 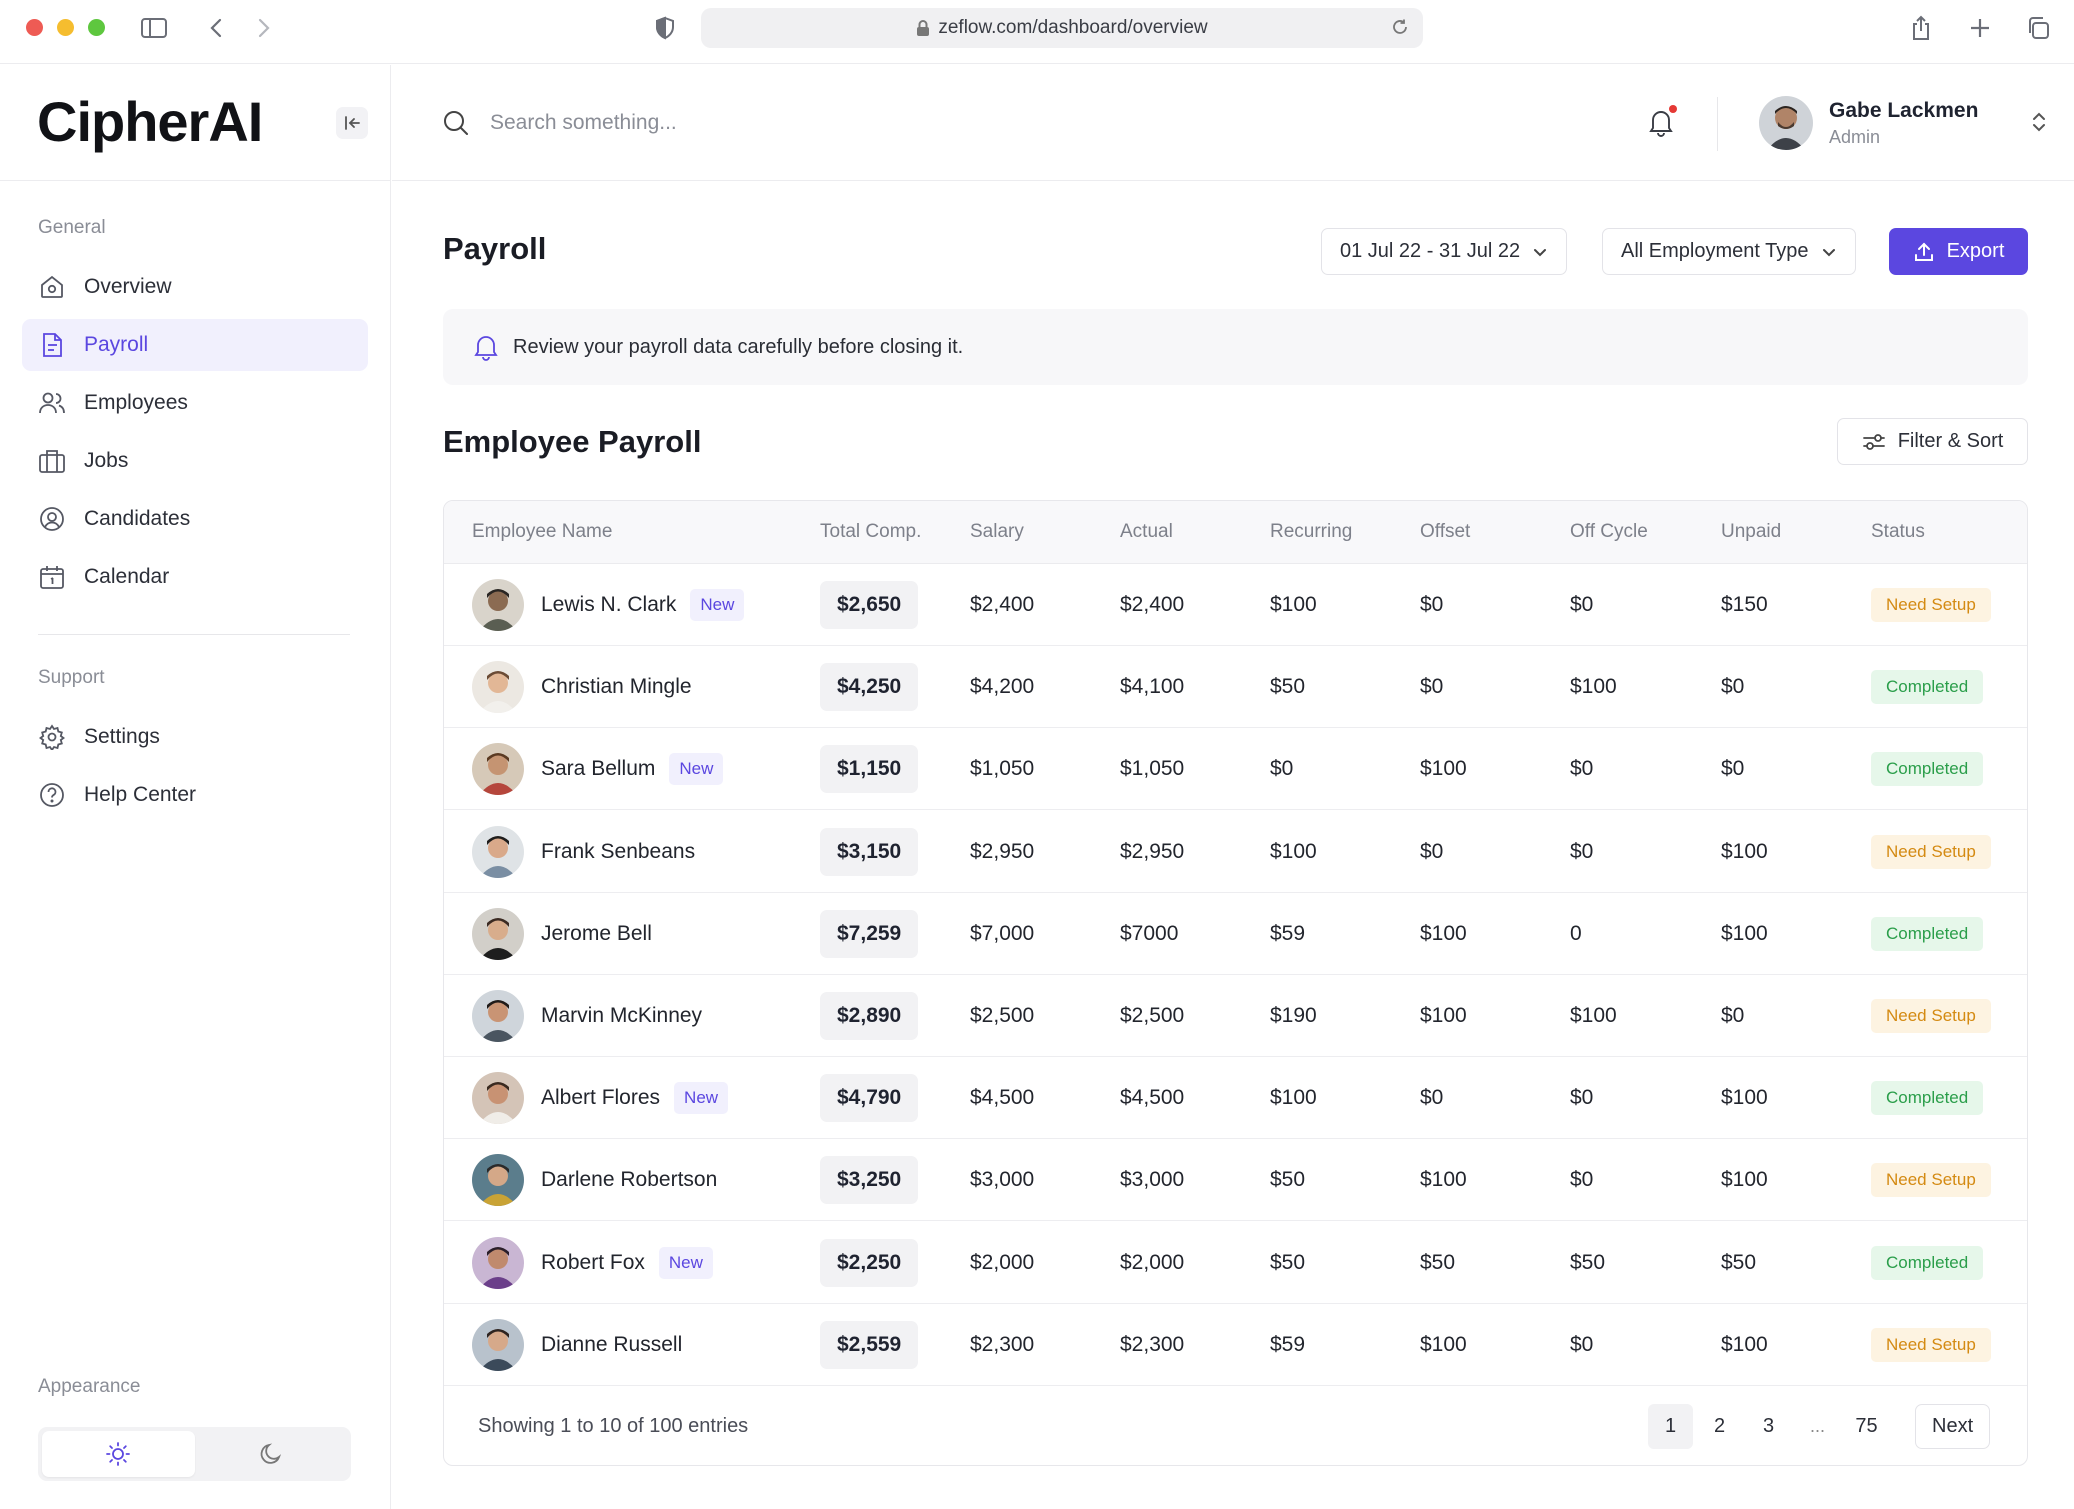 What do you see at coordinates (195, 287) in the screenshot?
I see `sidebar-item-overview: Overview` at bounding box center [195, 287].